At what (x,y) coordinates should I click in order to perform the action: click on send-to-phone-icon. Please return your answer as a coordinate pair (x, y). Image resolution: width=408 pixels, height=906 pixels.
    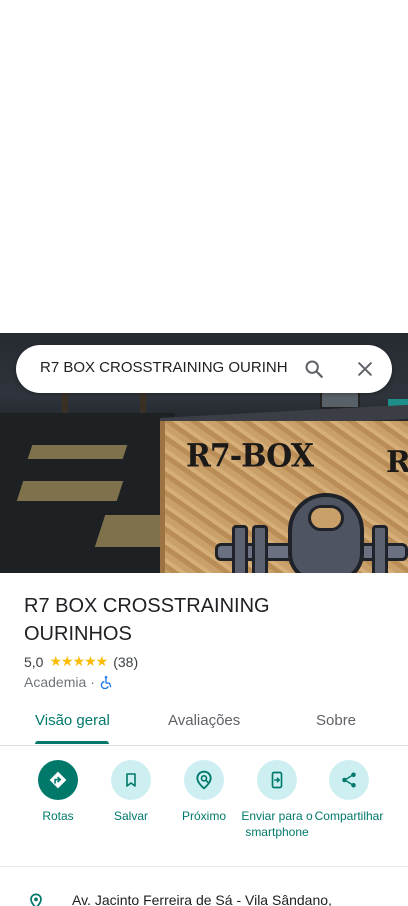
    Looking at the image, I should click on (277, 780).